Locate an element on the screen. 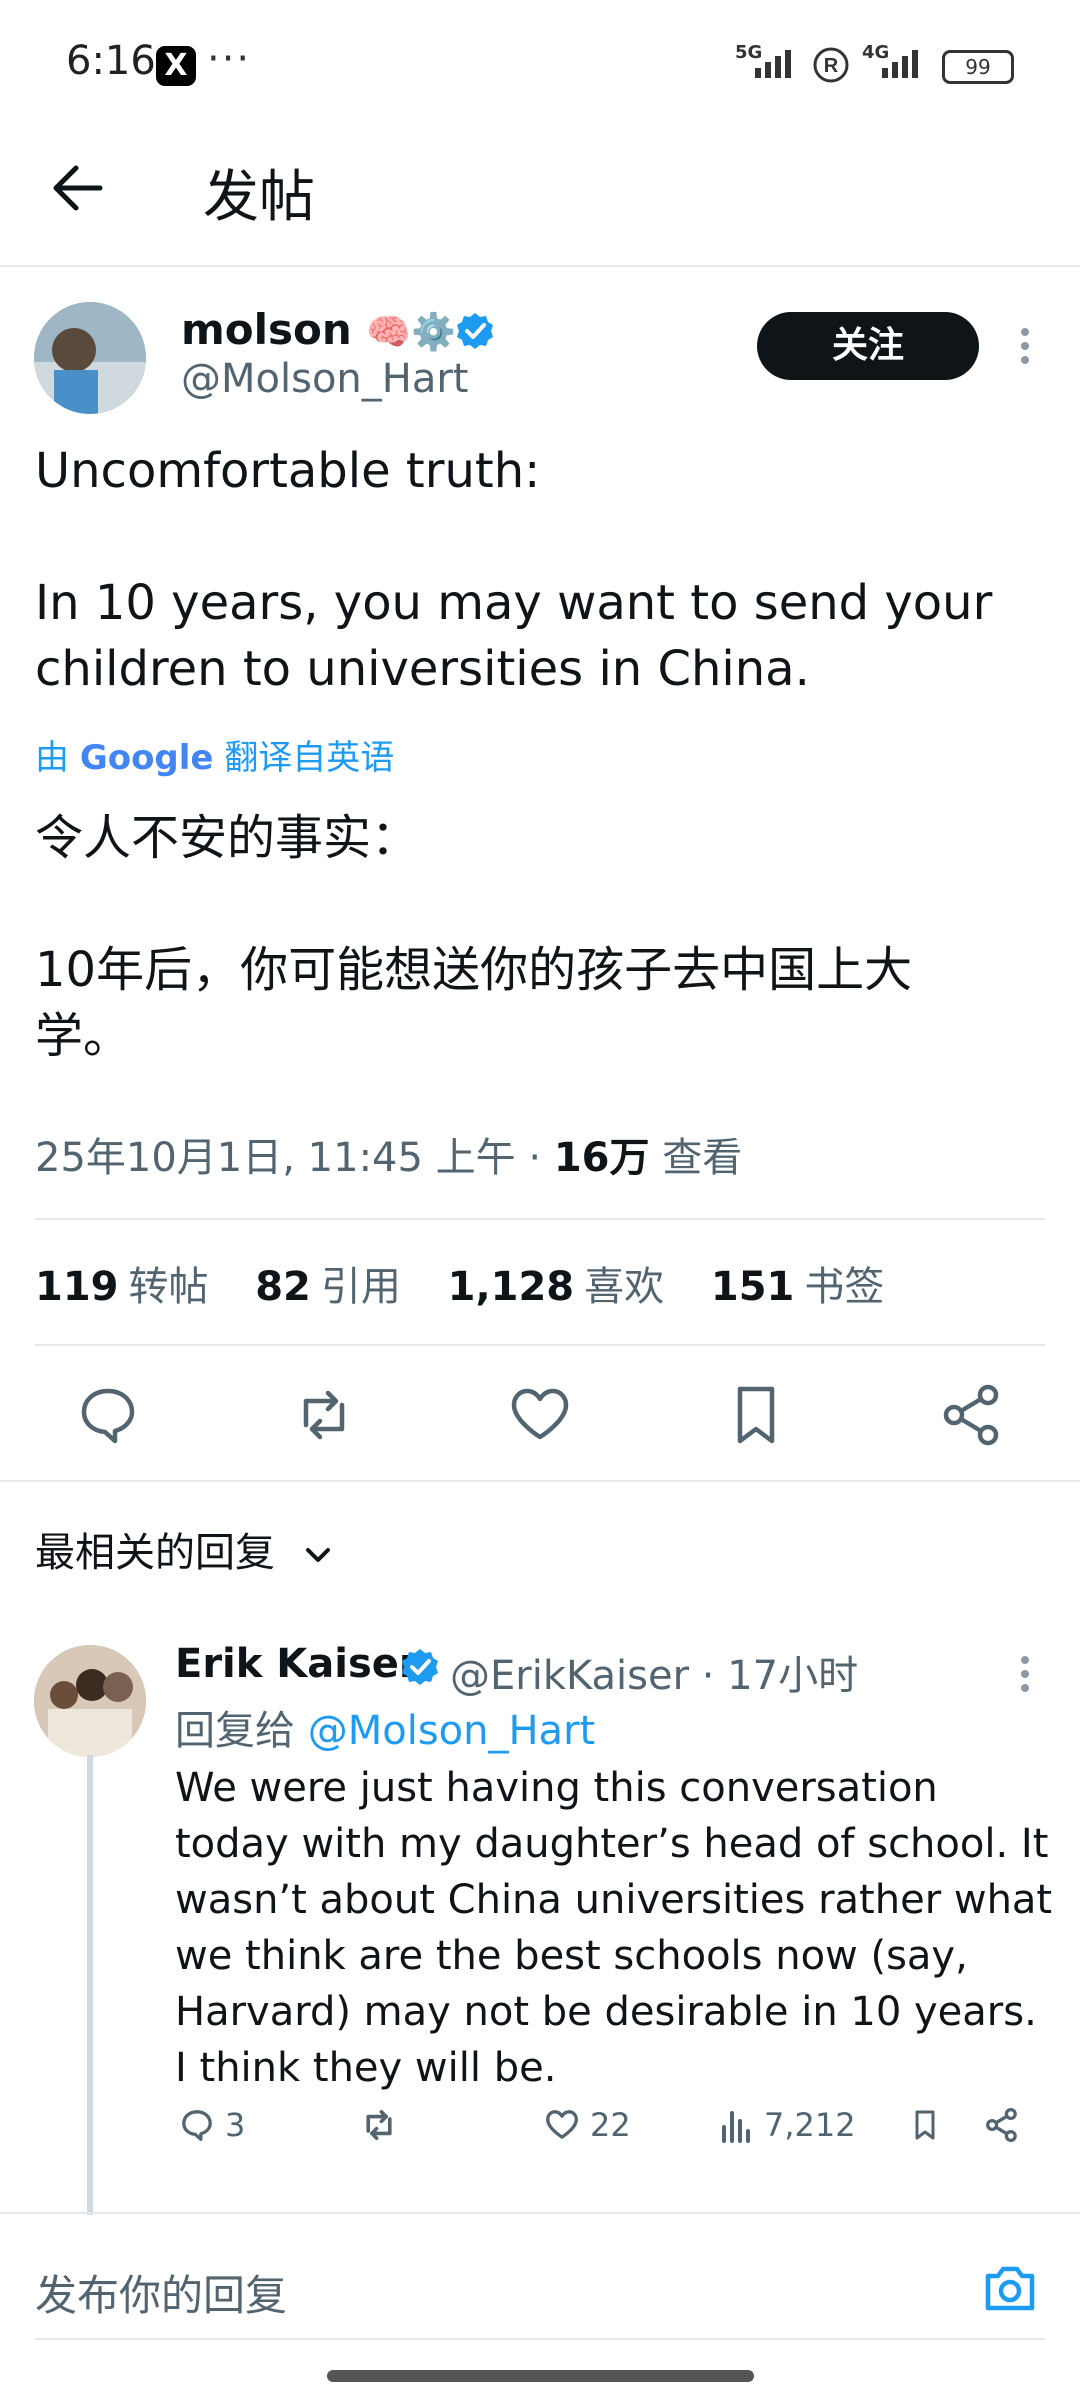  stat-reposts-num: 119 is located at coordinates (77, 1287).